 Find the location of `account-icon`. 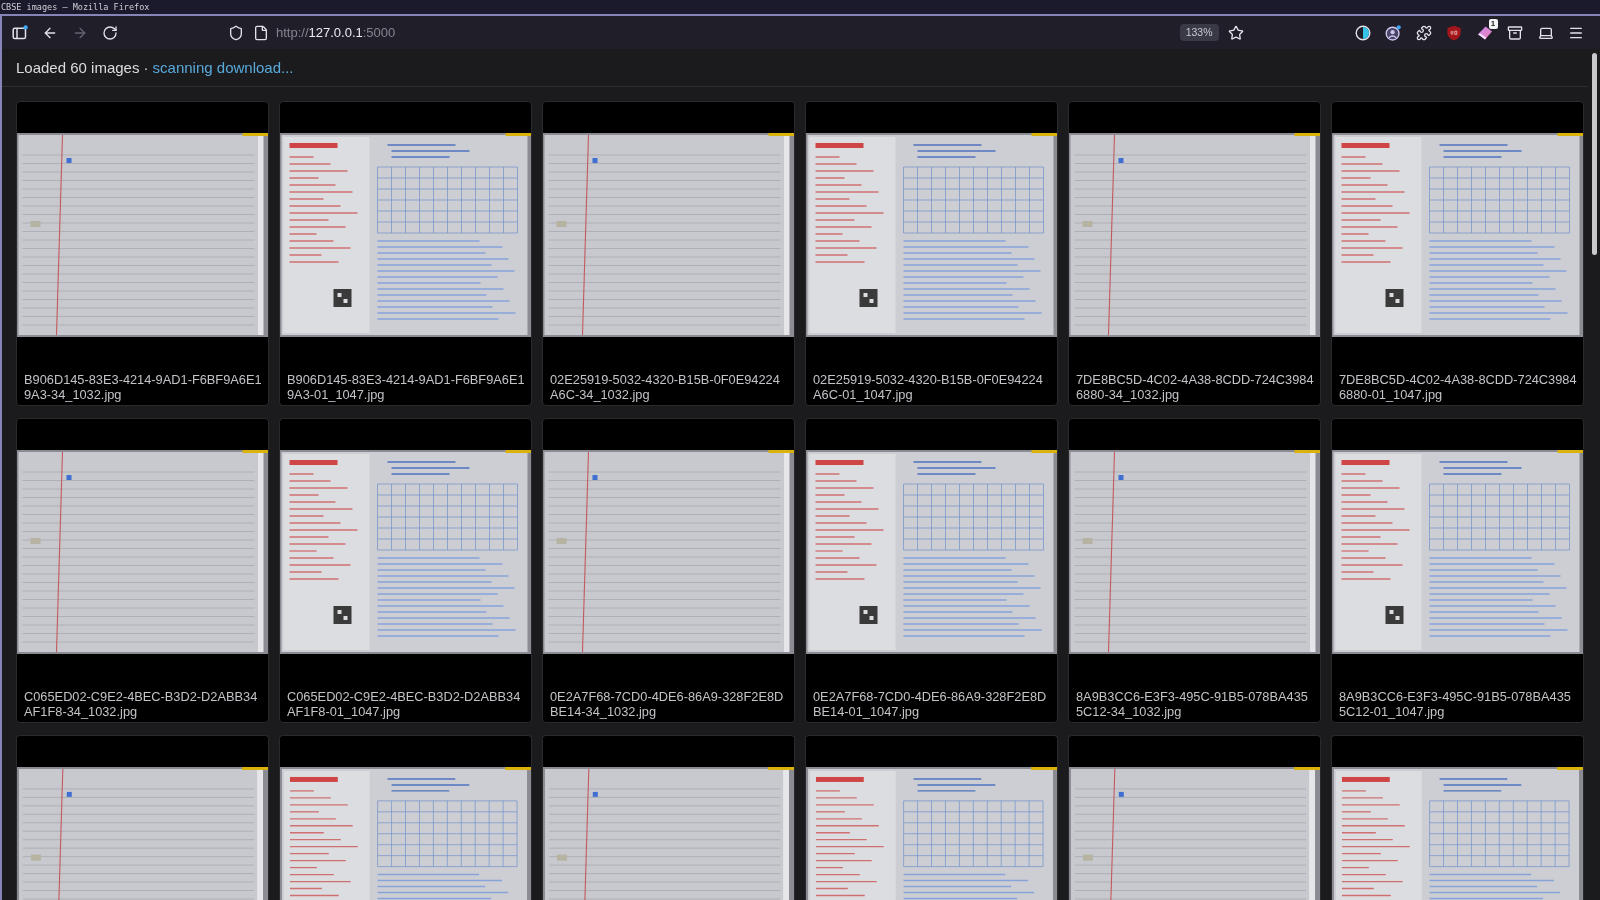

account-icon is located at coordinates (1393, 32).